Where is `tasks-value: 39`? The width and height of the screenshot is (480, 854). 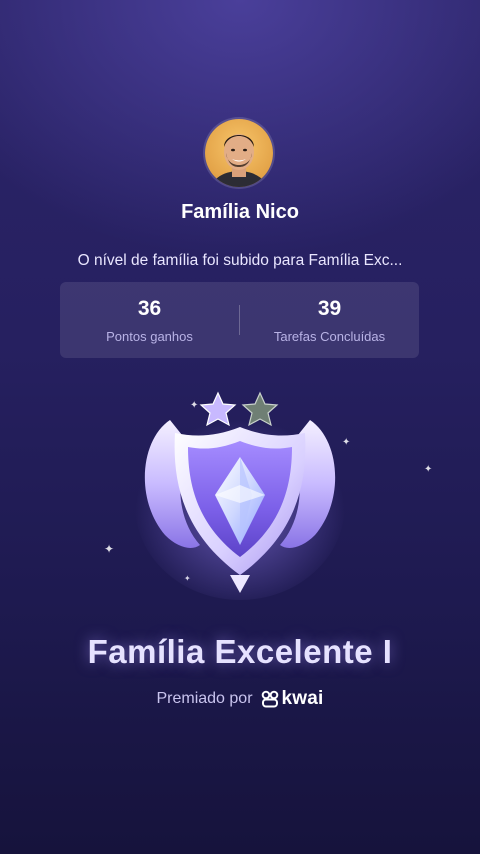
tasks-value: 39 is located at coordinates (329, 308).